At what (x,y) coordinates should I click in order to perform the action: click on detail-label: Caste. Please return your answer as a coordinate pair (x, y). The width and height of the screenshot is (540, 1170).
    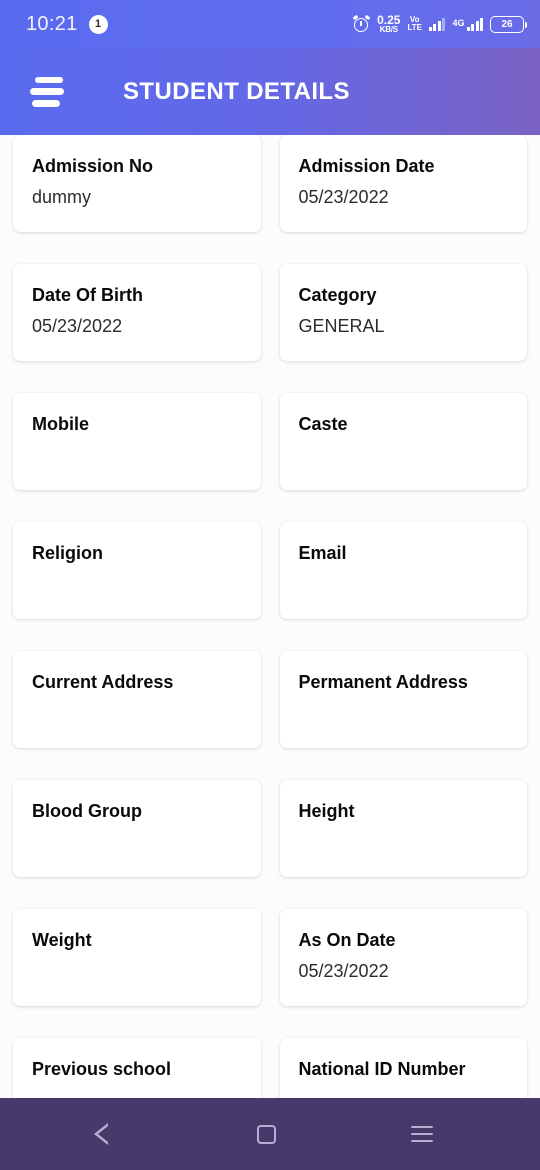
    Looking at the image, I should click on (323, 424).